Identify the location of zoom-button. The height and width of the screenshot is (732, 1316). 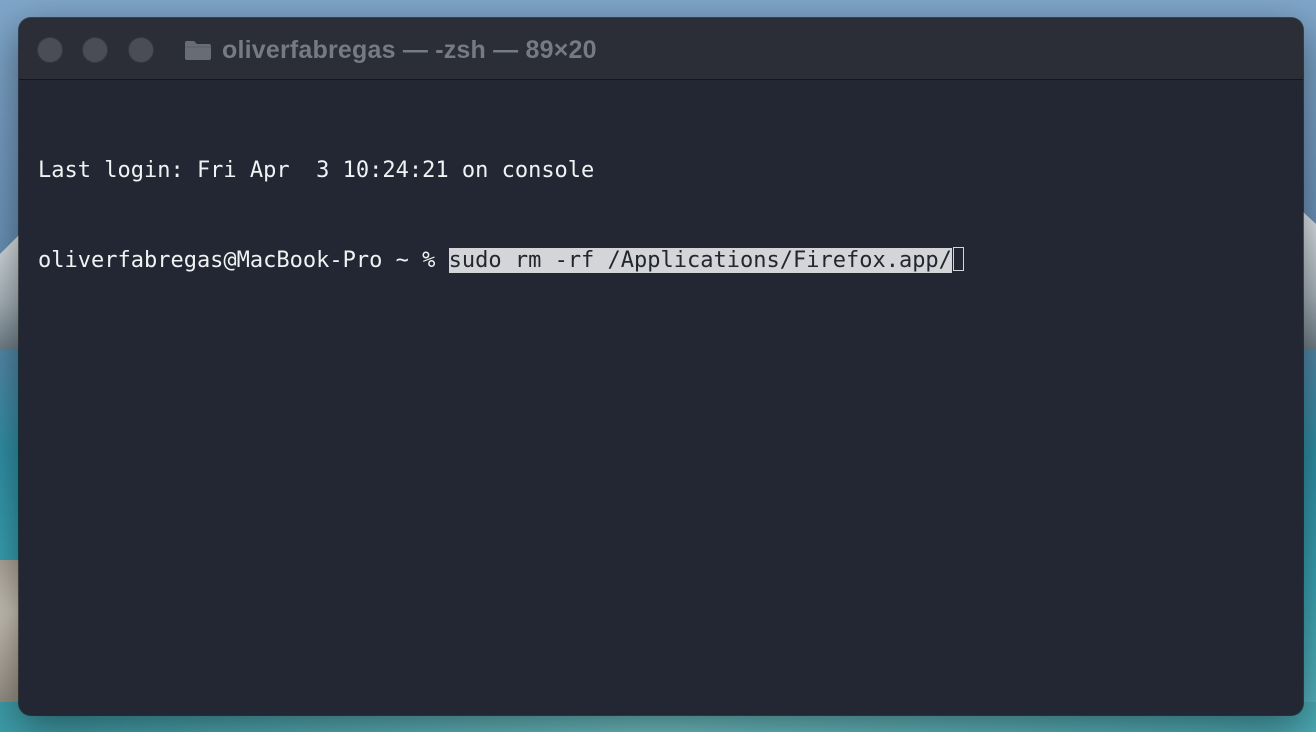
(141, 50).